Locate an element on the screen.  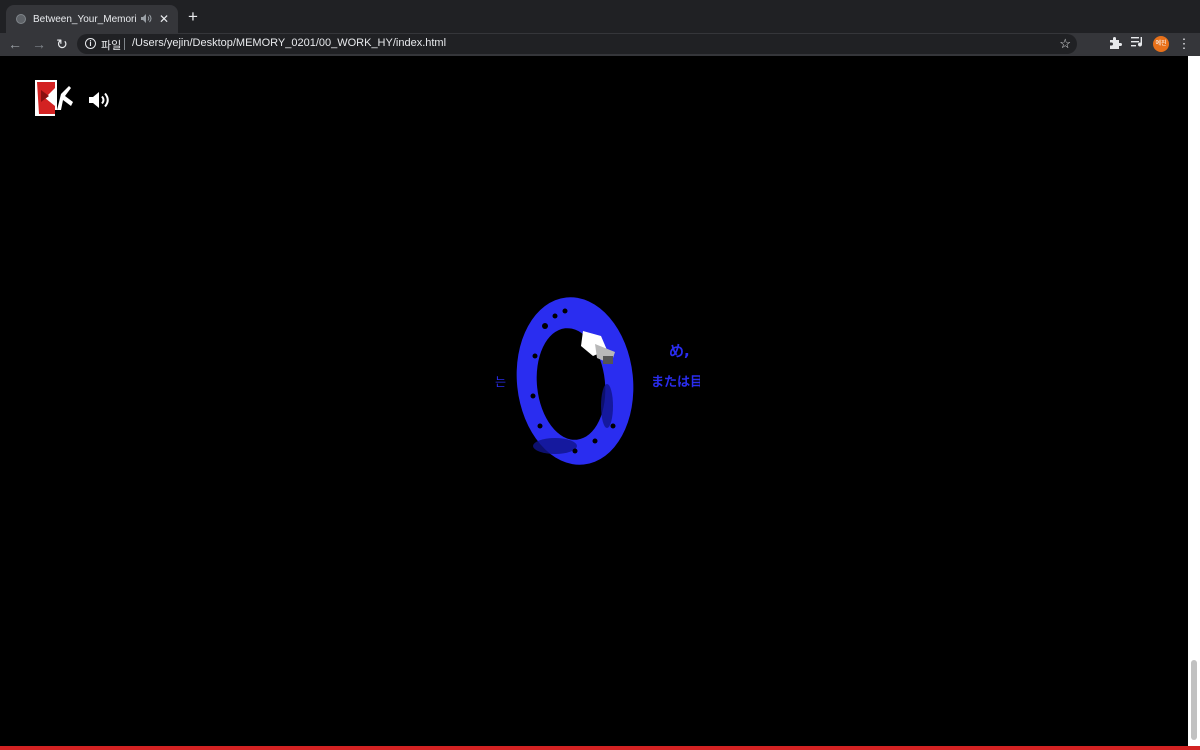
divider is located at coordinates (124, 44).